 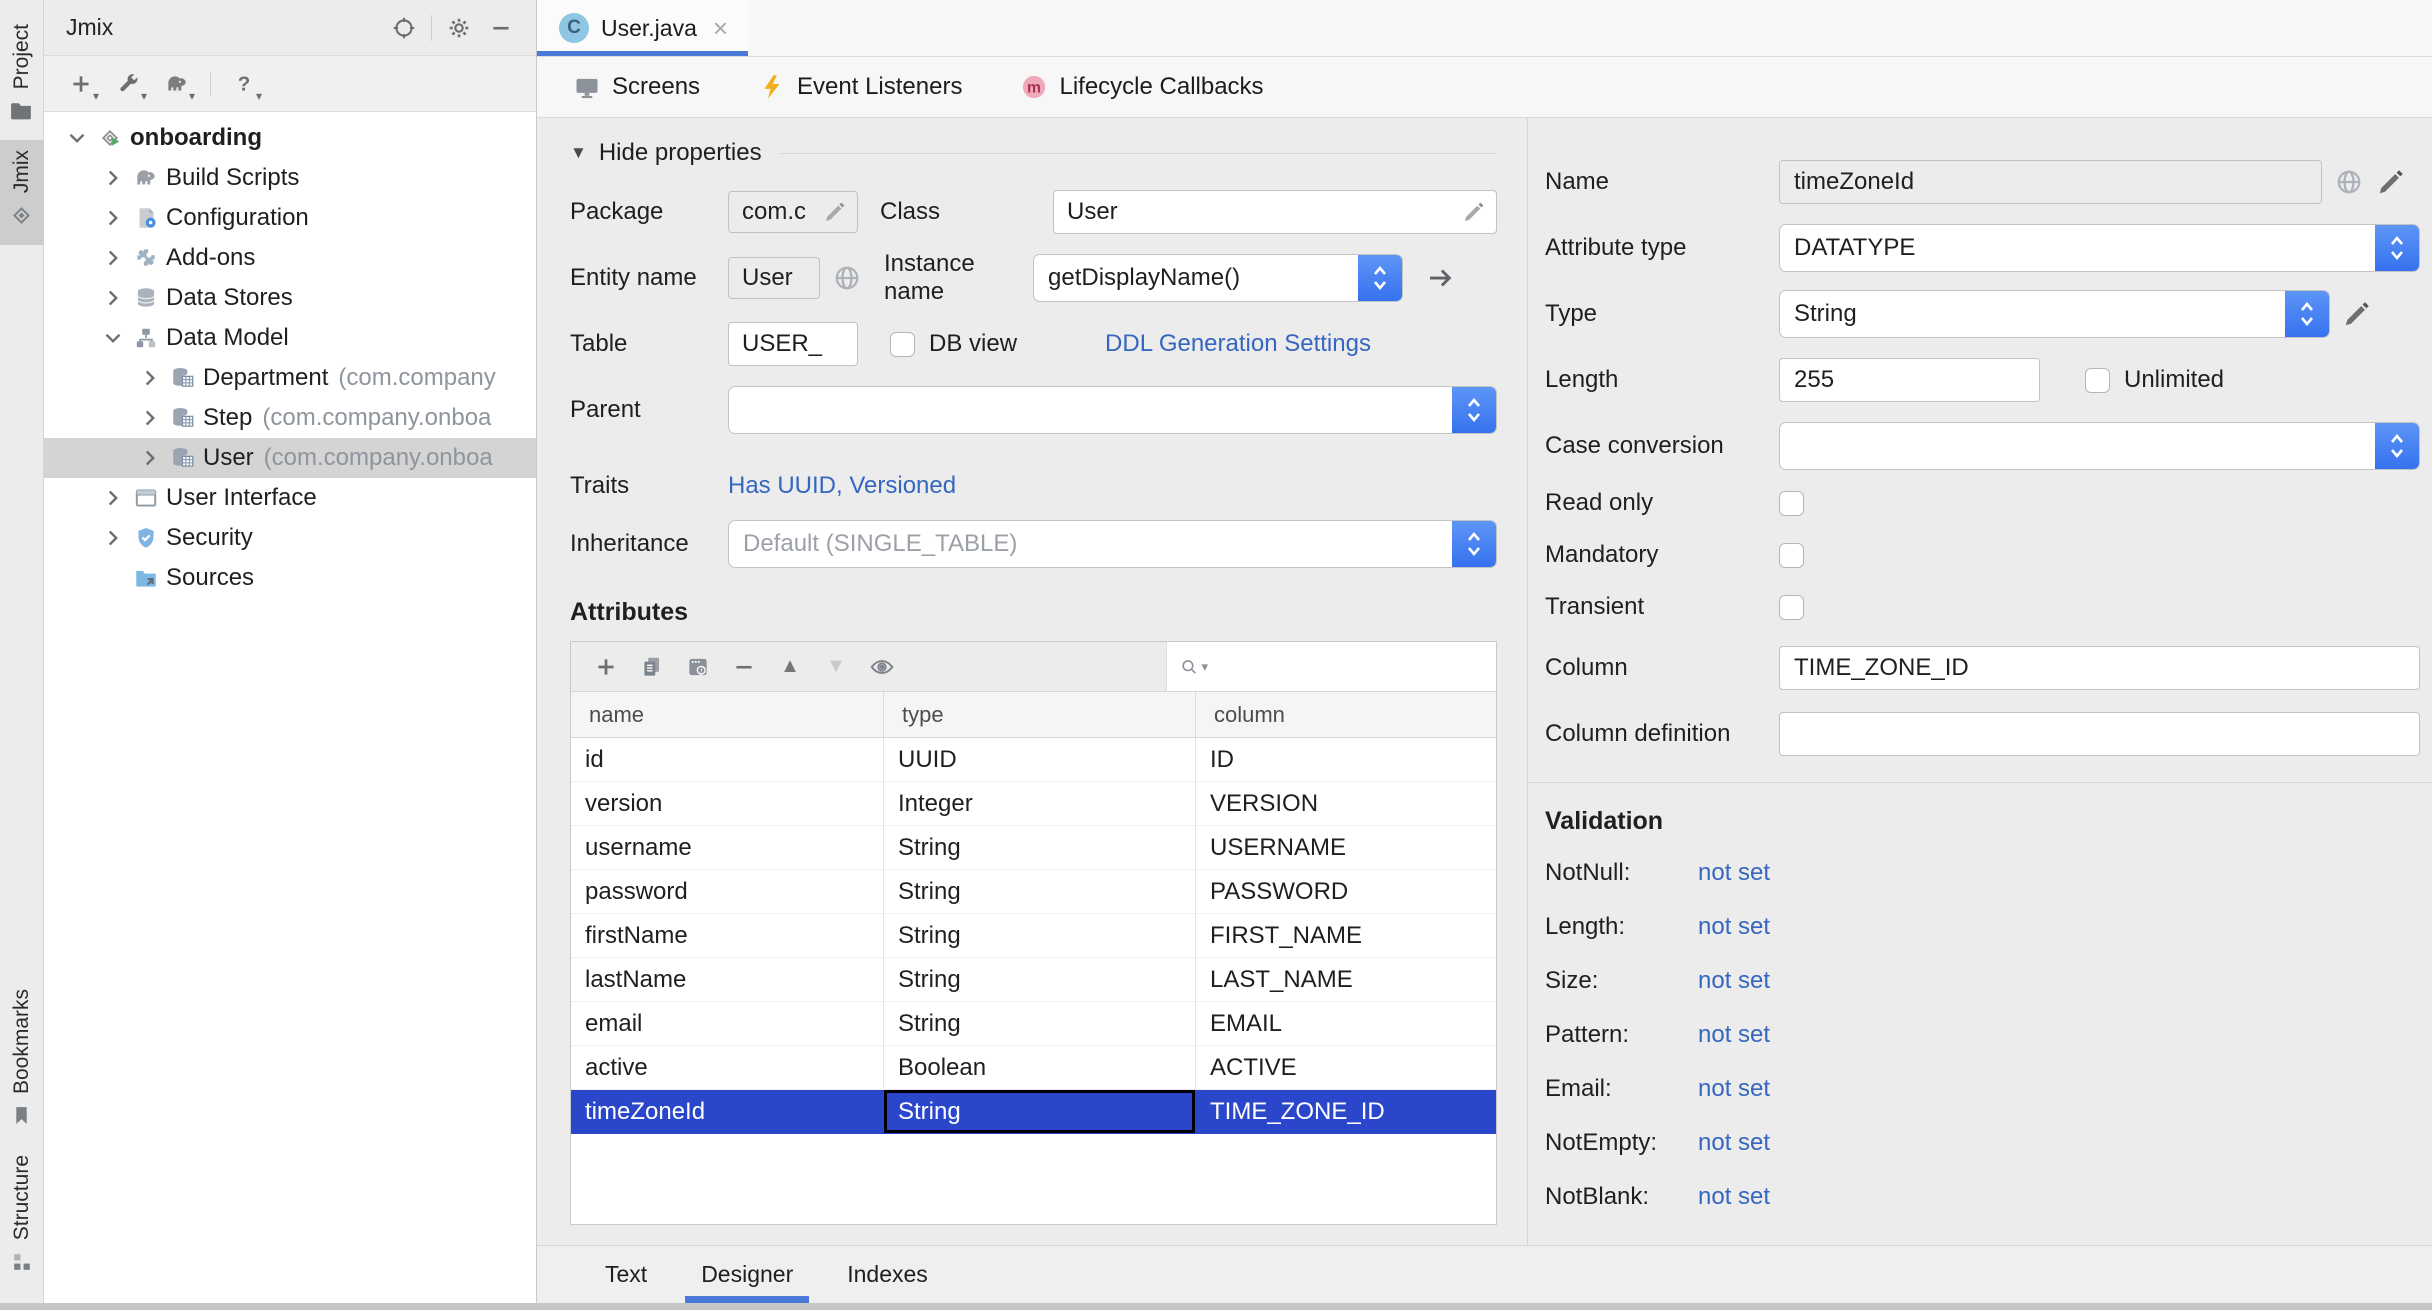 I want to click on attribute-cell-name: timeZoneId, so click(x=727, y=1112).